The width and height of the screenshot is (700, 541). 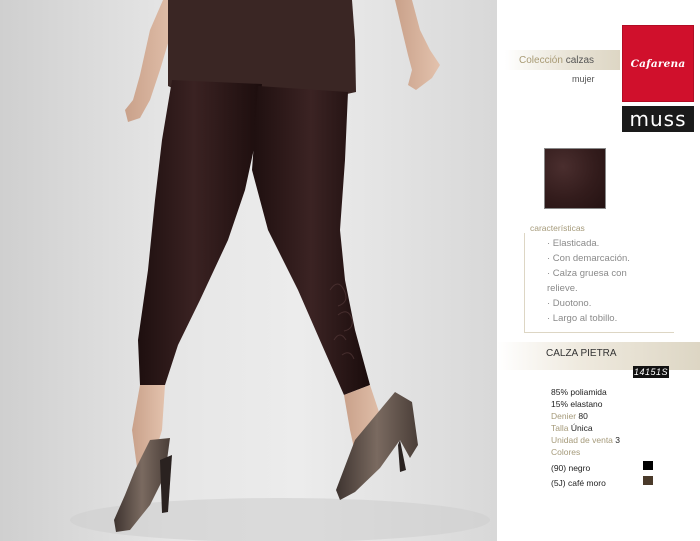 What do you see at coordinates (575, 178) in the screenshot?
I see `fabric-swatch` at bounding box center [575, 178].